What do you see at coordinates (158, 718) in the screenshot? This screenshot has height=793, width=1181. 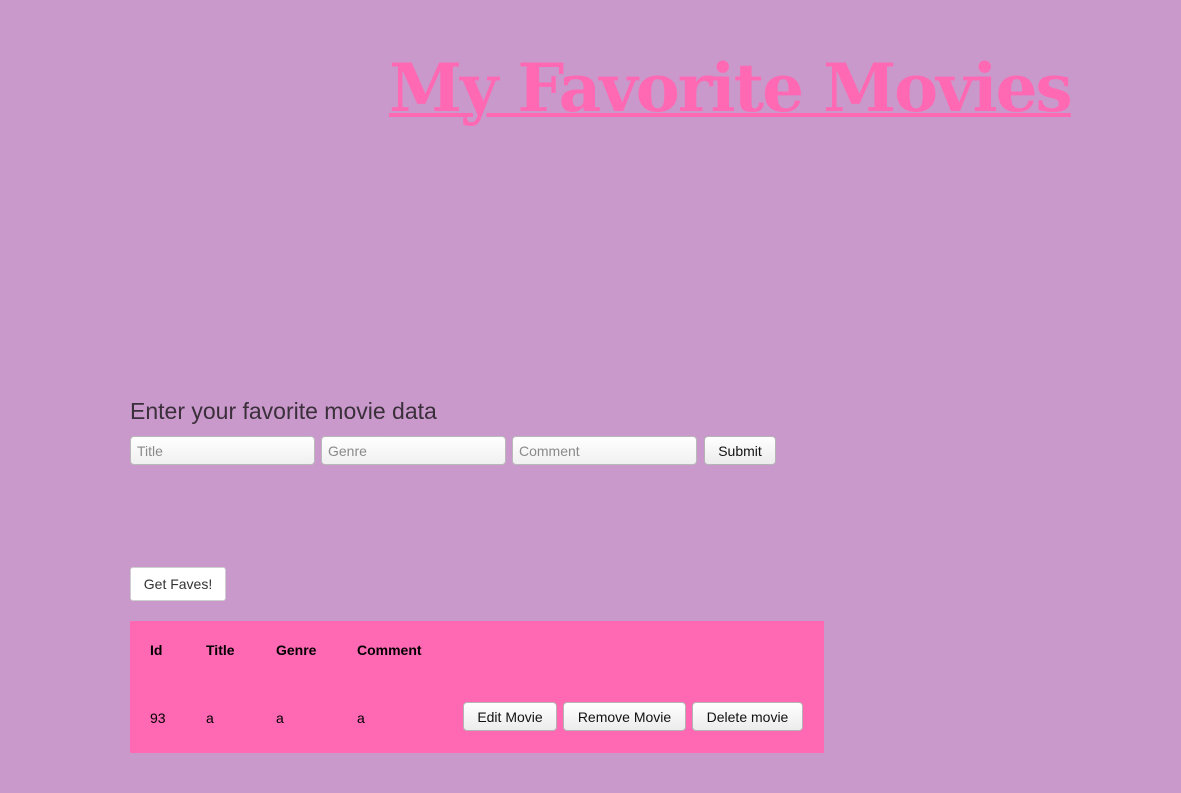 I see `cell-id: 93` at bounding box center [158, 718].